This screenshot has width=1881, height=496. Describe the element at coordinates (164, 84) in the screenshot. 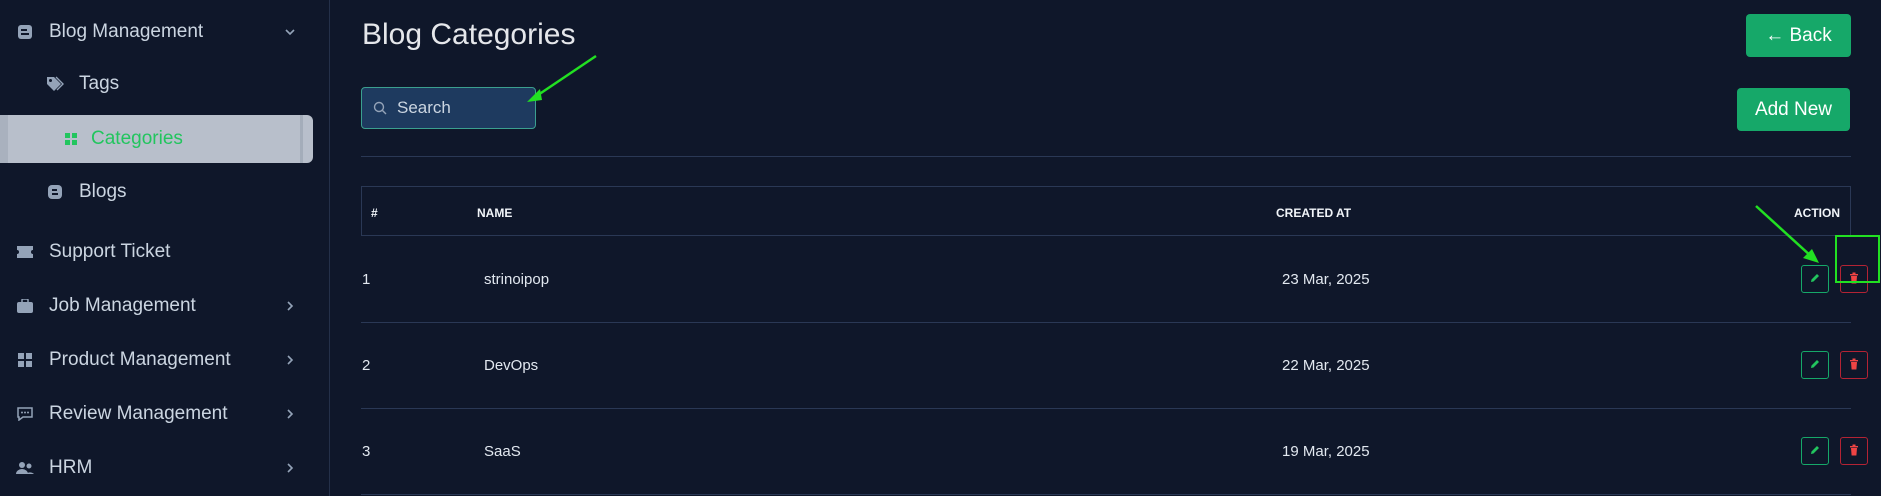

I see `sidebar-item-tags: Tags` at that location.